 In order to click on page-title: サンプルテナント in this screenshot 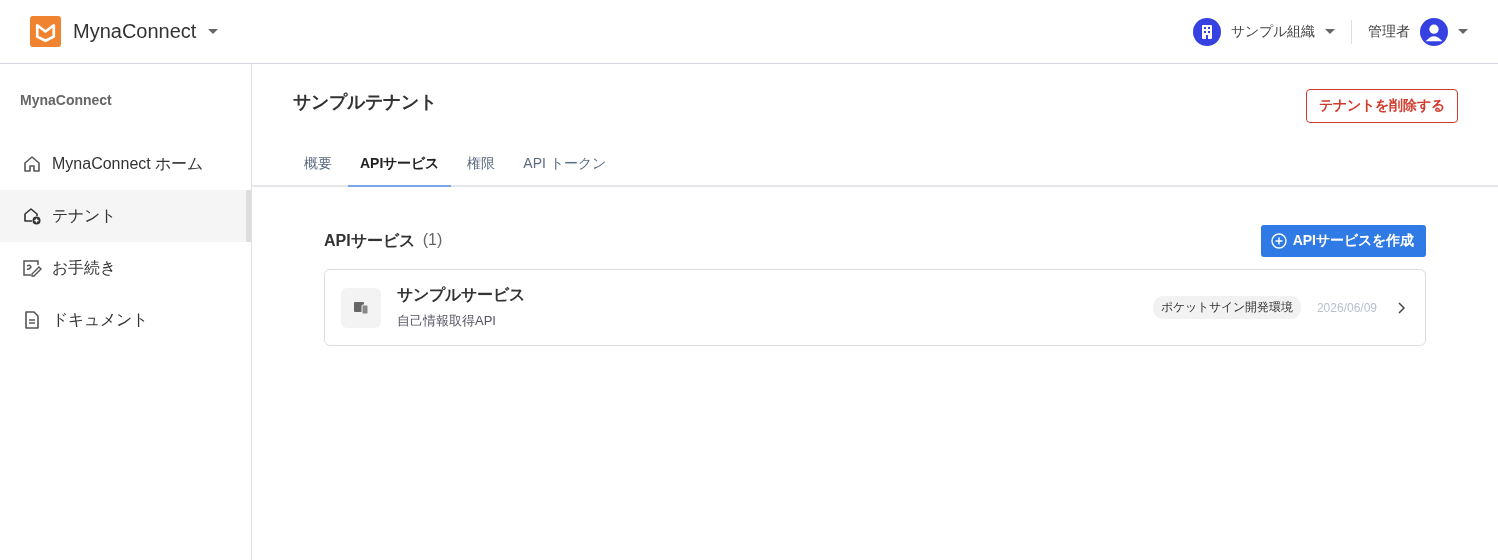, I will do `click(365, 102)`.